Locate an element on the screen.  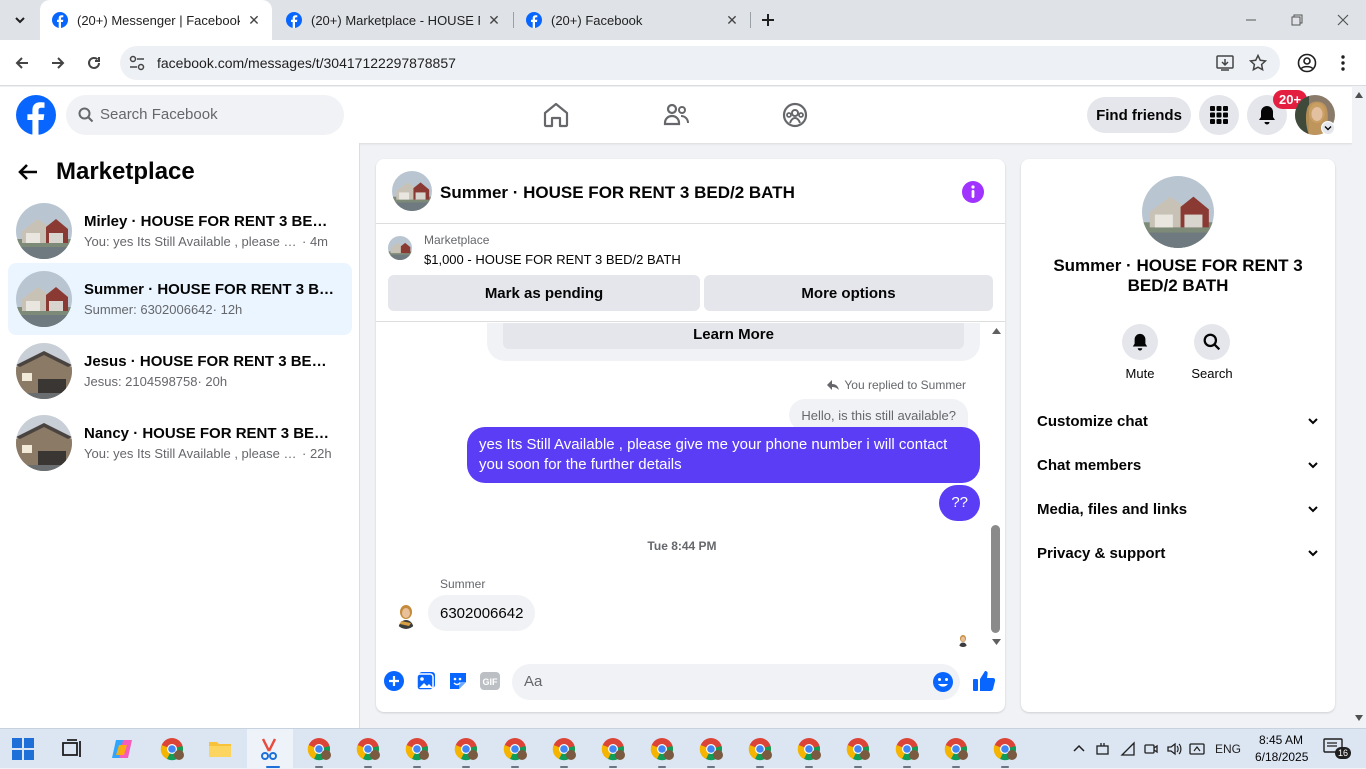
conversation-name: Mirley · HOUSE FOR RENT 3 BED/2 BATH is located at coordinates (210, 221).